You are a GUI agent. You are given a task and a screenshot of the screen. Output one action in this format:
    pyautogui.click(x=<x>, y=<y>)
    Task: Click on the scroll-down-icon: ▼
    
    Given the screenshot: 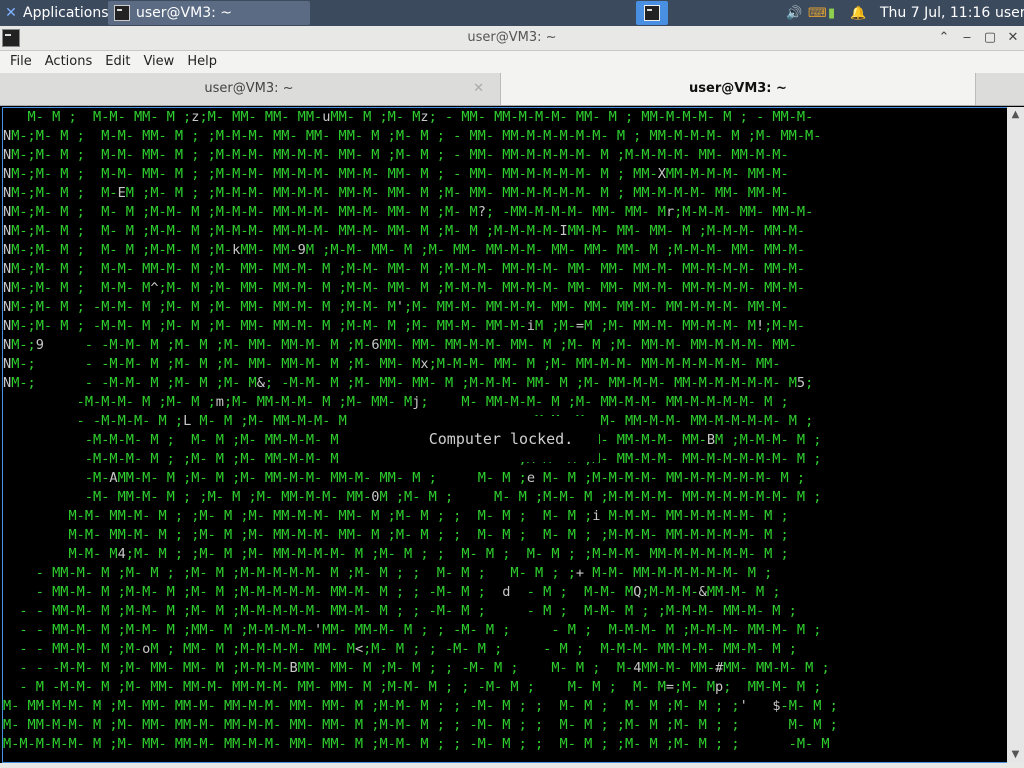 What is the action you would take?
    pyautogui.click(x=1015, y=755)
    